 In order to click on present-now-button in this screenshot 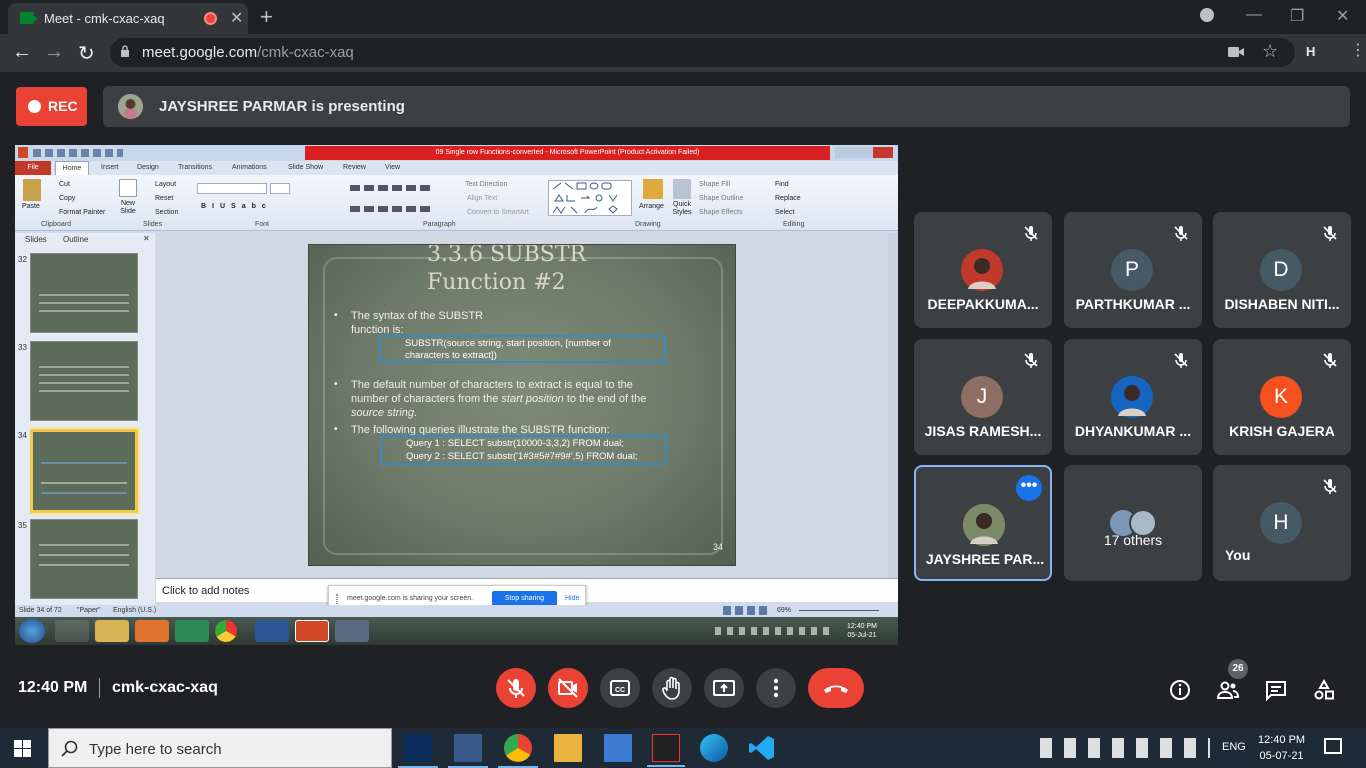, I will do `click(724, 688)`.